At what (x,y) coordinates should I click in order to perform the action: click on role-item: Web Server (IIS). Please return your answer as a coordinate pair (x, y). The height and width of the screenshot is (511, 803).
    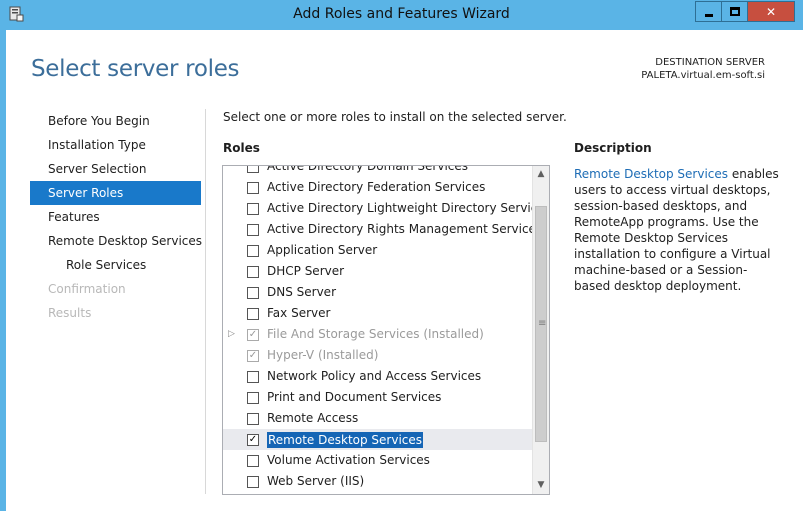
    Looking at the image, I should click on (378, 481).